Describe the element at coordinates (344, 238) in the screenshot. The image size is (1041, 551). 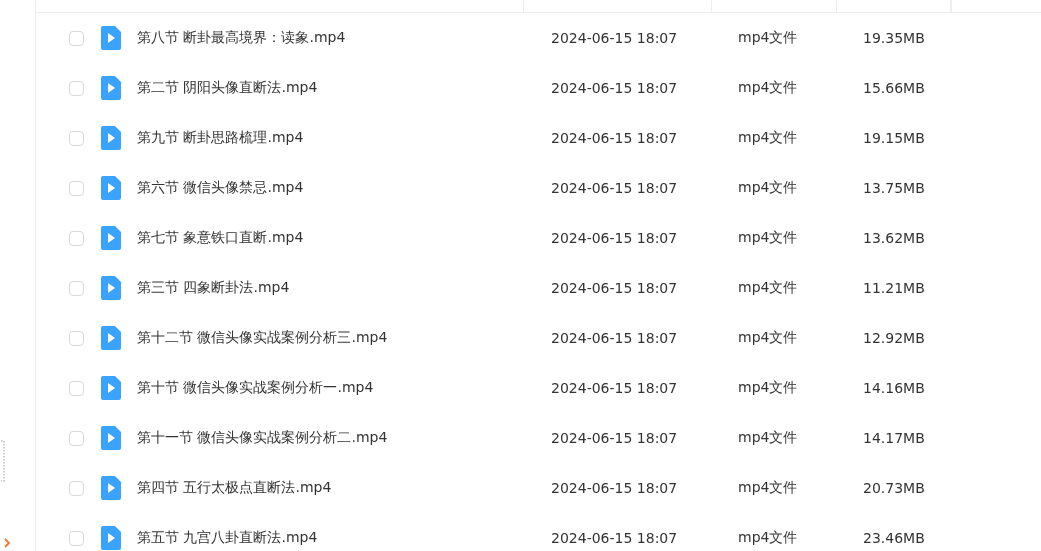
I see `file-name: 第七节 象意铁口直断.mp4` at that location.